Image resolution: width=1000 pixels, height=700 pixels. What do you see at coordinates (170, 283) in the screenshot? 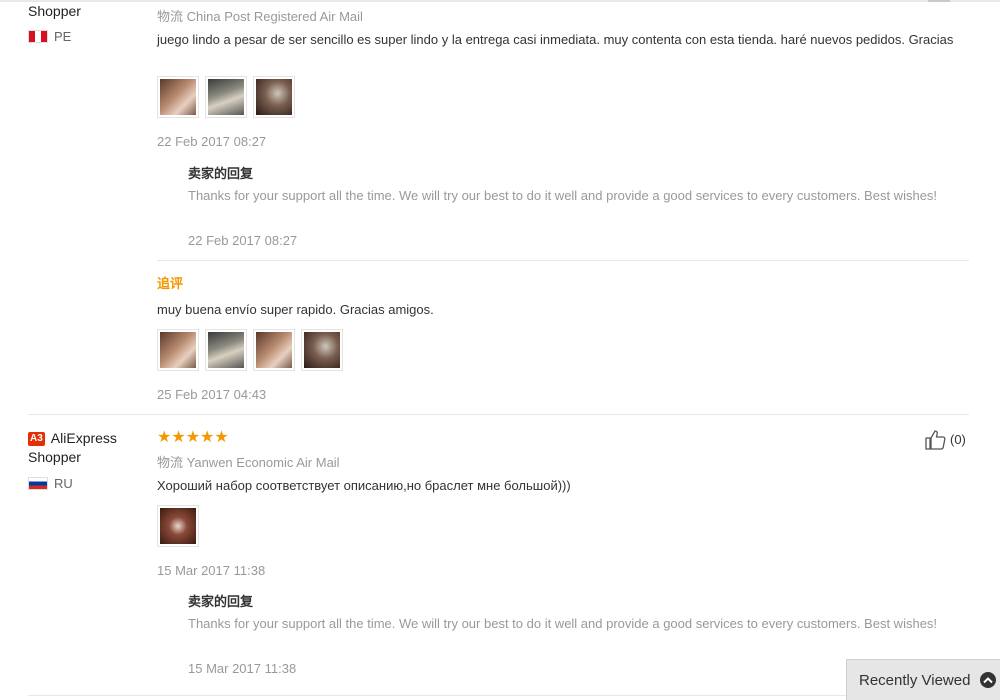
I see `followup-label: 追评` at bounding box center [170, 283].